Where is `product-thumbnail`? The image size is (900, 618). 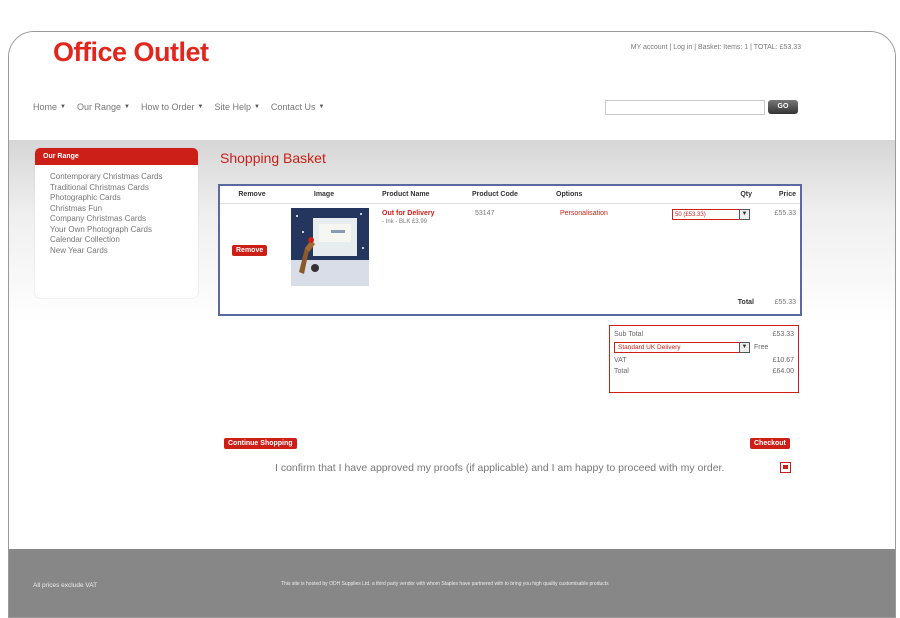
product-thumbnail is located at coordinates (330, 247).